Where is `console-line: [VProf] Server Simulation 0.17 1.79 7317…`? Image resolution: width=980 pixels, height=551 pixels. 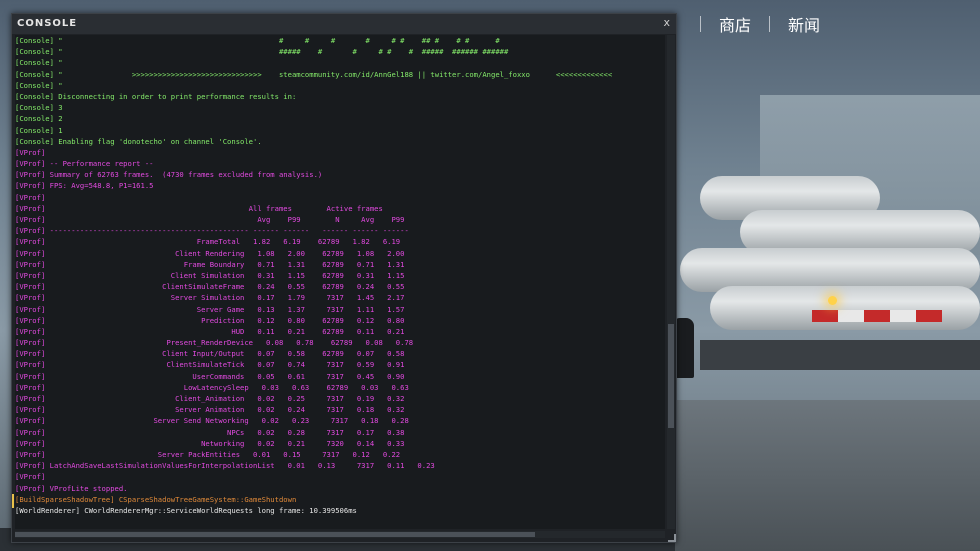 console-line: [VProf] Server Simulation 0.17 1.79 7317… is located at coordinates (210, 298).